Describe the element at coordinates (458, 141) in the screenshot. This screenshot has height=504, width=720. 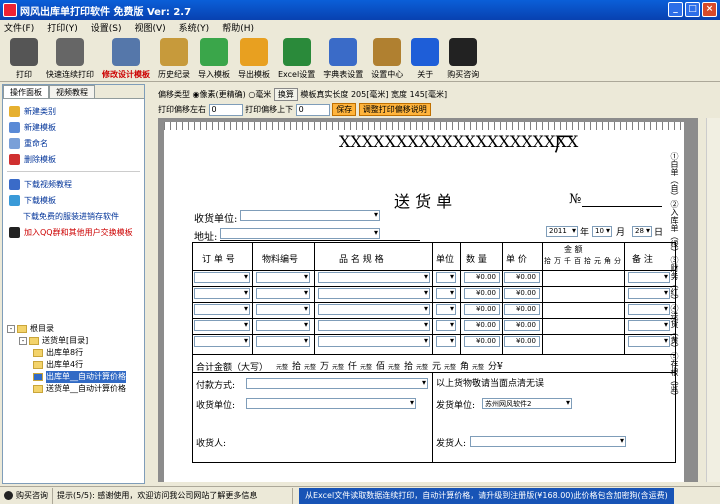
I see `company-name-field: XXXXXXXXXXXXXXXXXXXXX` at that location.